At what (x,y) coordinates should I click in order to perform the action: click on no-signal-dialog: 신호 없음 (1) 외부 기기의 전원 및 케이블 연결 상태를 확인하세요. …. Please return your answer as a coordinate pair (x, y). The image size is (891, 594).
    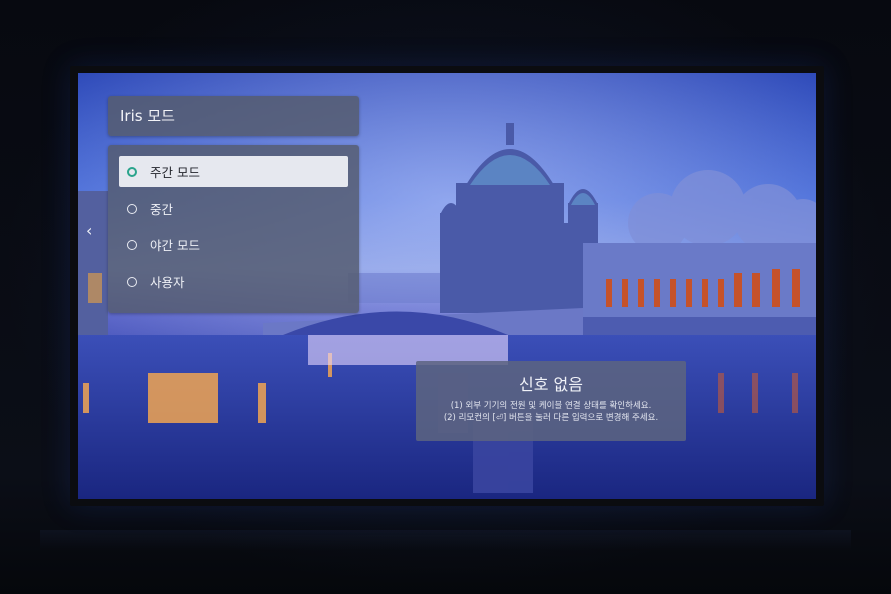
    Looking at the image, I should click on (551, 401).